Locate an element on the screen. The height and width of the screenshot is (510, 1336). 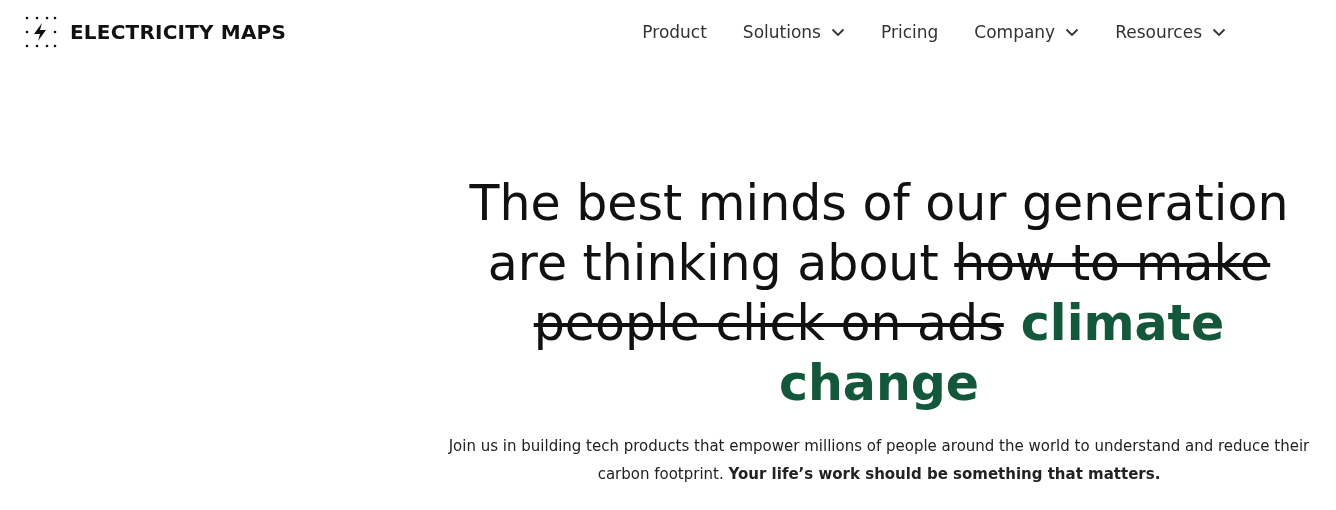
logo-link: ELECTRICITY MAPS is located at coordinates (155, 32).